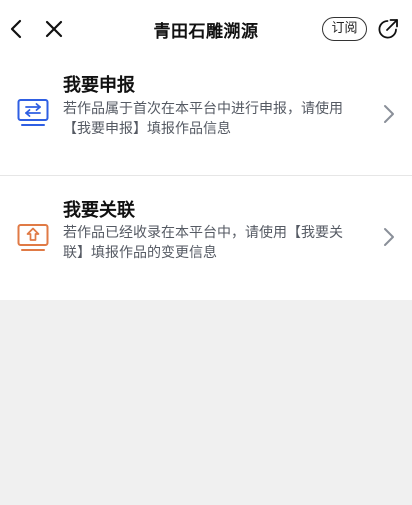  What do you see at coordinates (344, 29) in the screenshot?
I see `subscribe-button: 订阅` at bounding box center [344, 29].